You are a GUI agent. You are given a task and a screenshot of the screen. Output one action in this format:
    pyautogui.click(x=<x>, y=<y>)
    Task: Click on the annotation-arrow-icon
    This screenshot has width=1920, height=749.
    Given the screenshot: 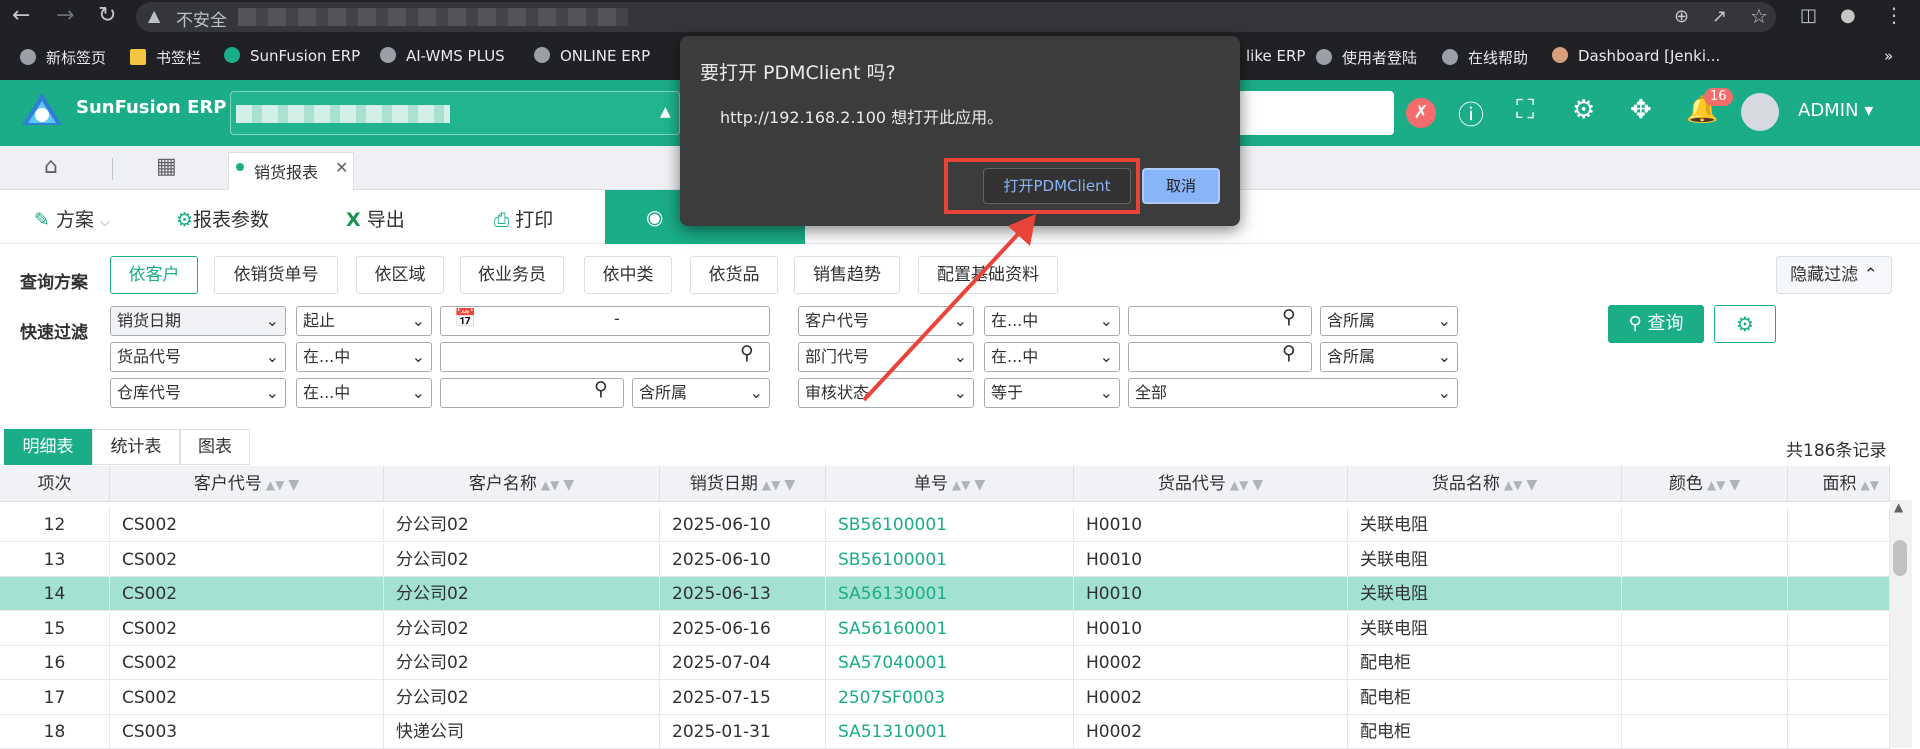 What is the action you would take?
    pyautogui.click(x=949, y=308)
    